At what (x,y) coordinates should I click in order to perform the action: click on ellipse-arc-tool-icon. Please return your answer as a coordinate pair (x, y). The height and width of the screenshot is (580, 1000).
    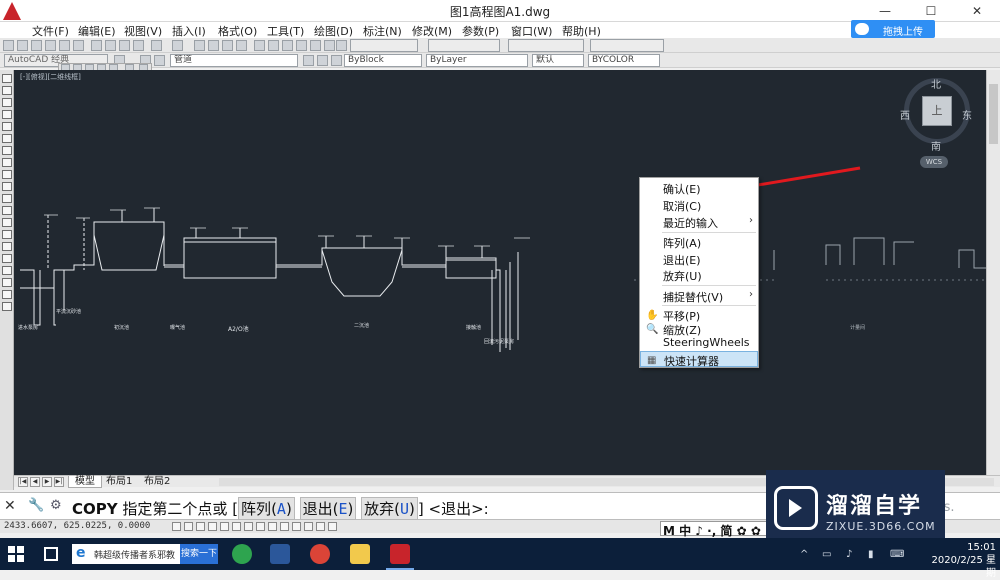
    Looking at the image, I should click on (7, 198).